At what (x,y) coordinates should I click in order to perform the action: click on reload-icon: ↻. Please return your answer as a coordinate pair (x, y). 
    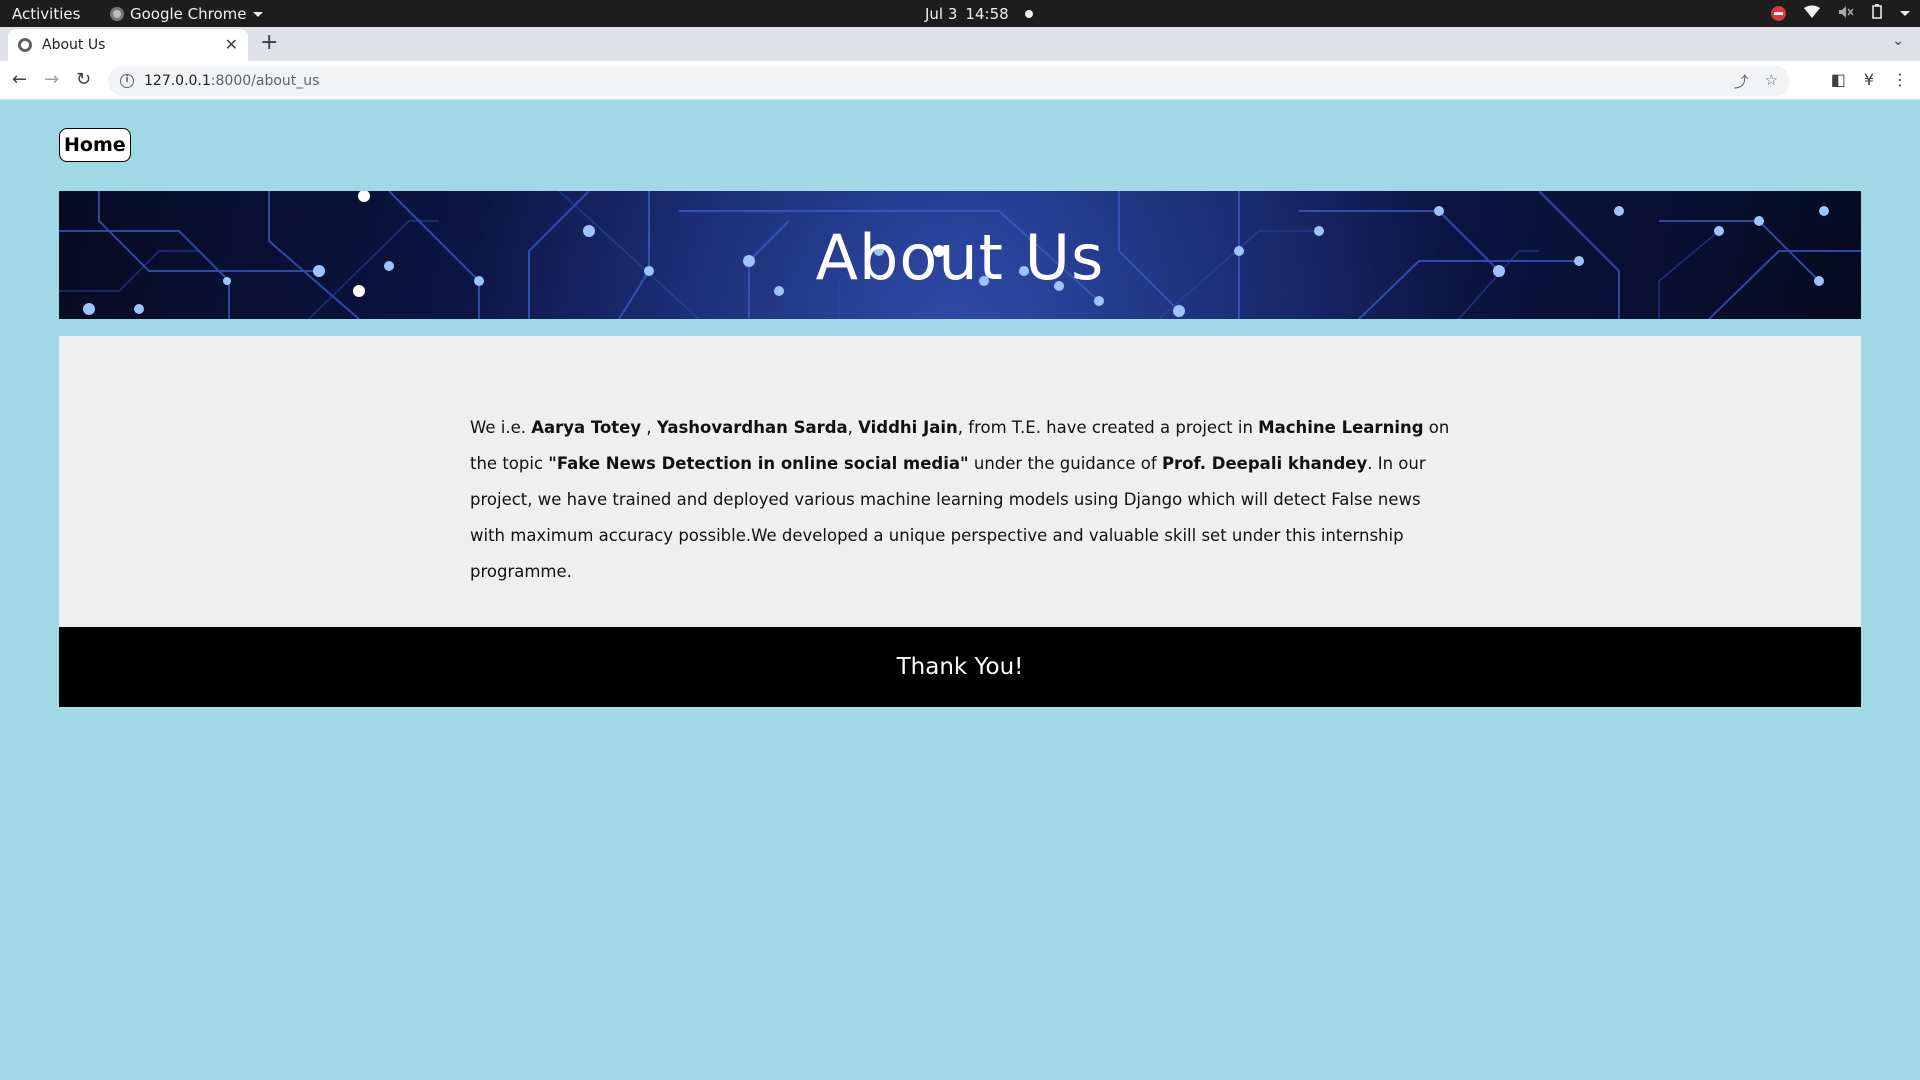
    Looking at the image, I should click on (83, 79).